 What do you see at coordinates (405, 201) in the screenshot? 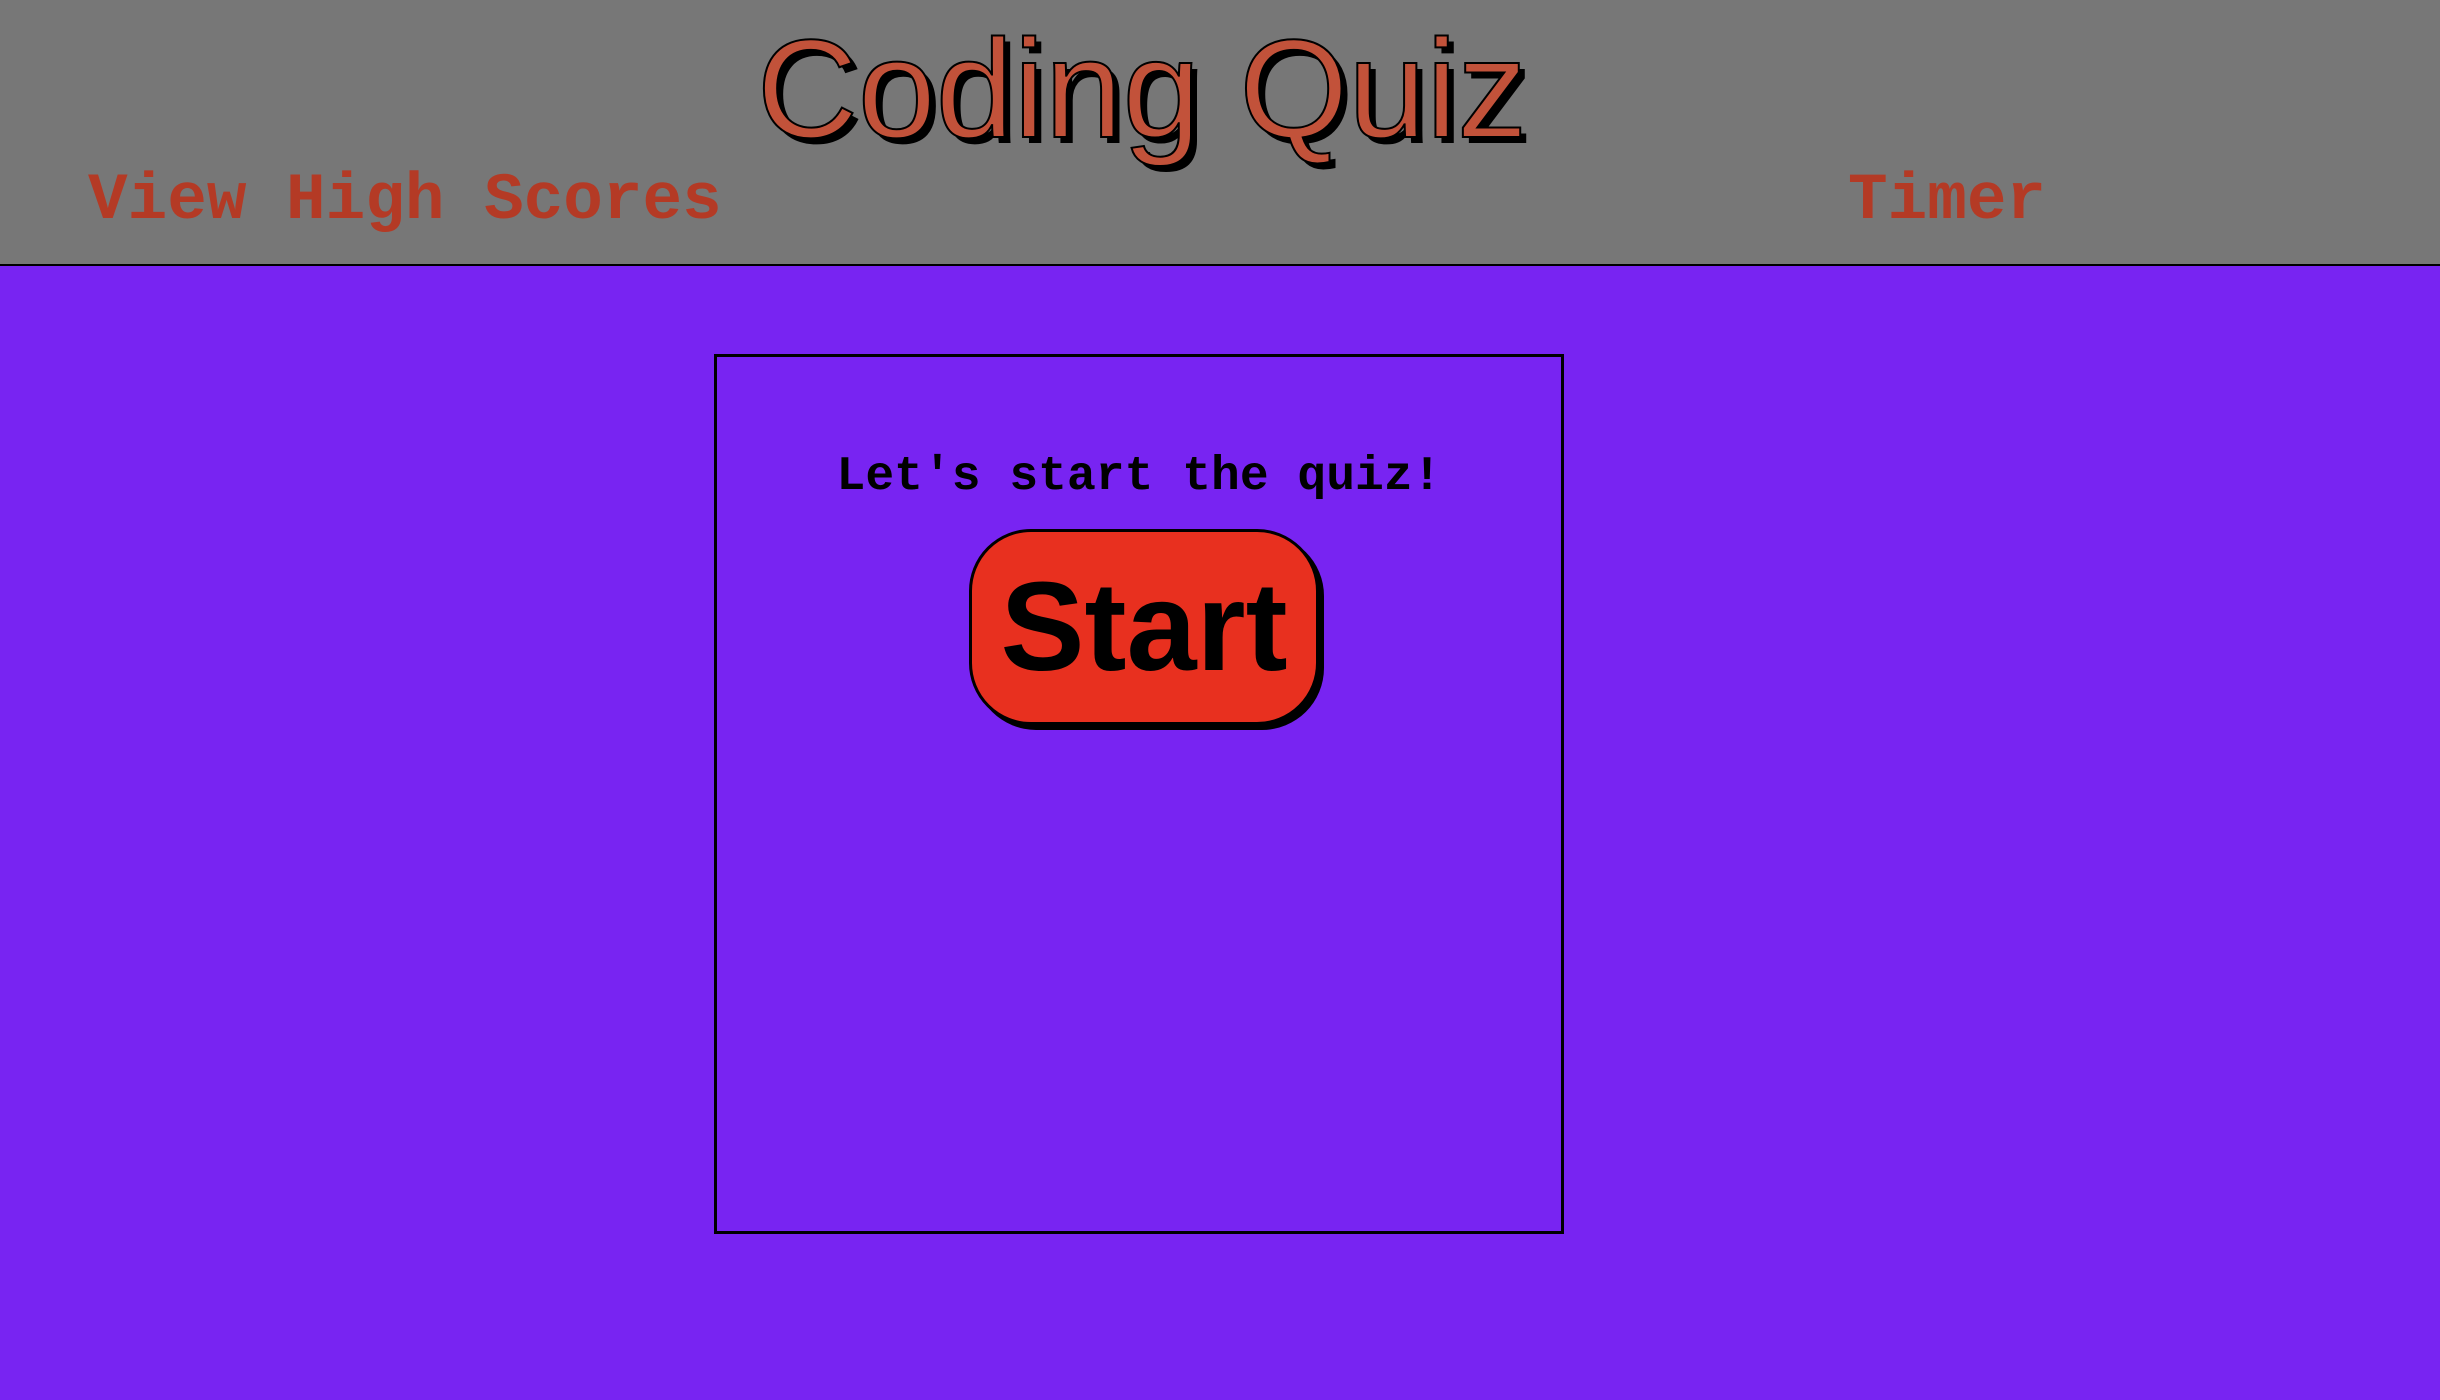
I see `view-high-scores-link: View High Scores` at bounding box center [405, 201].